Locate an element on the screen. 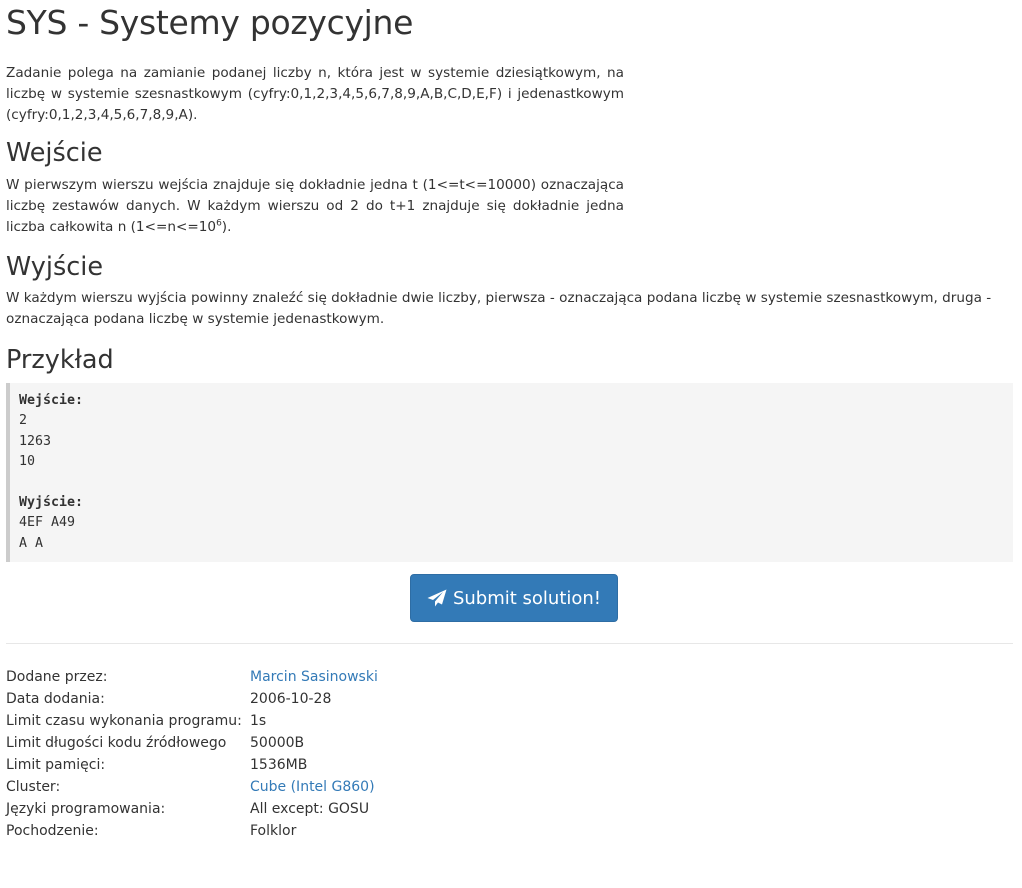 This screenshot has width=1022, height=888. info-row-date: Data dodania: 2006-10-28 is located at coordinates (509, 699).